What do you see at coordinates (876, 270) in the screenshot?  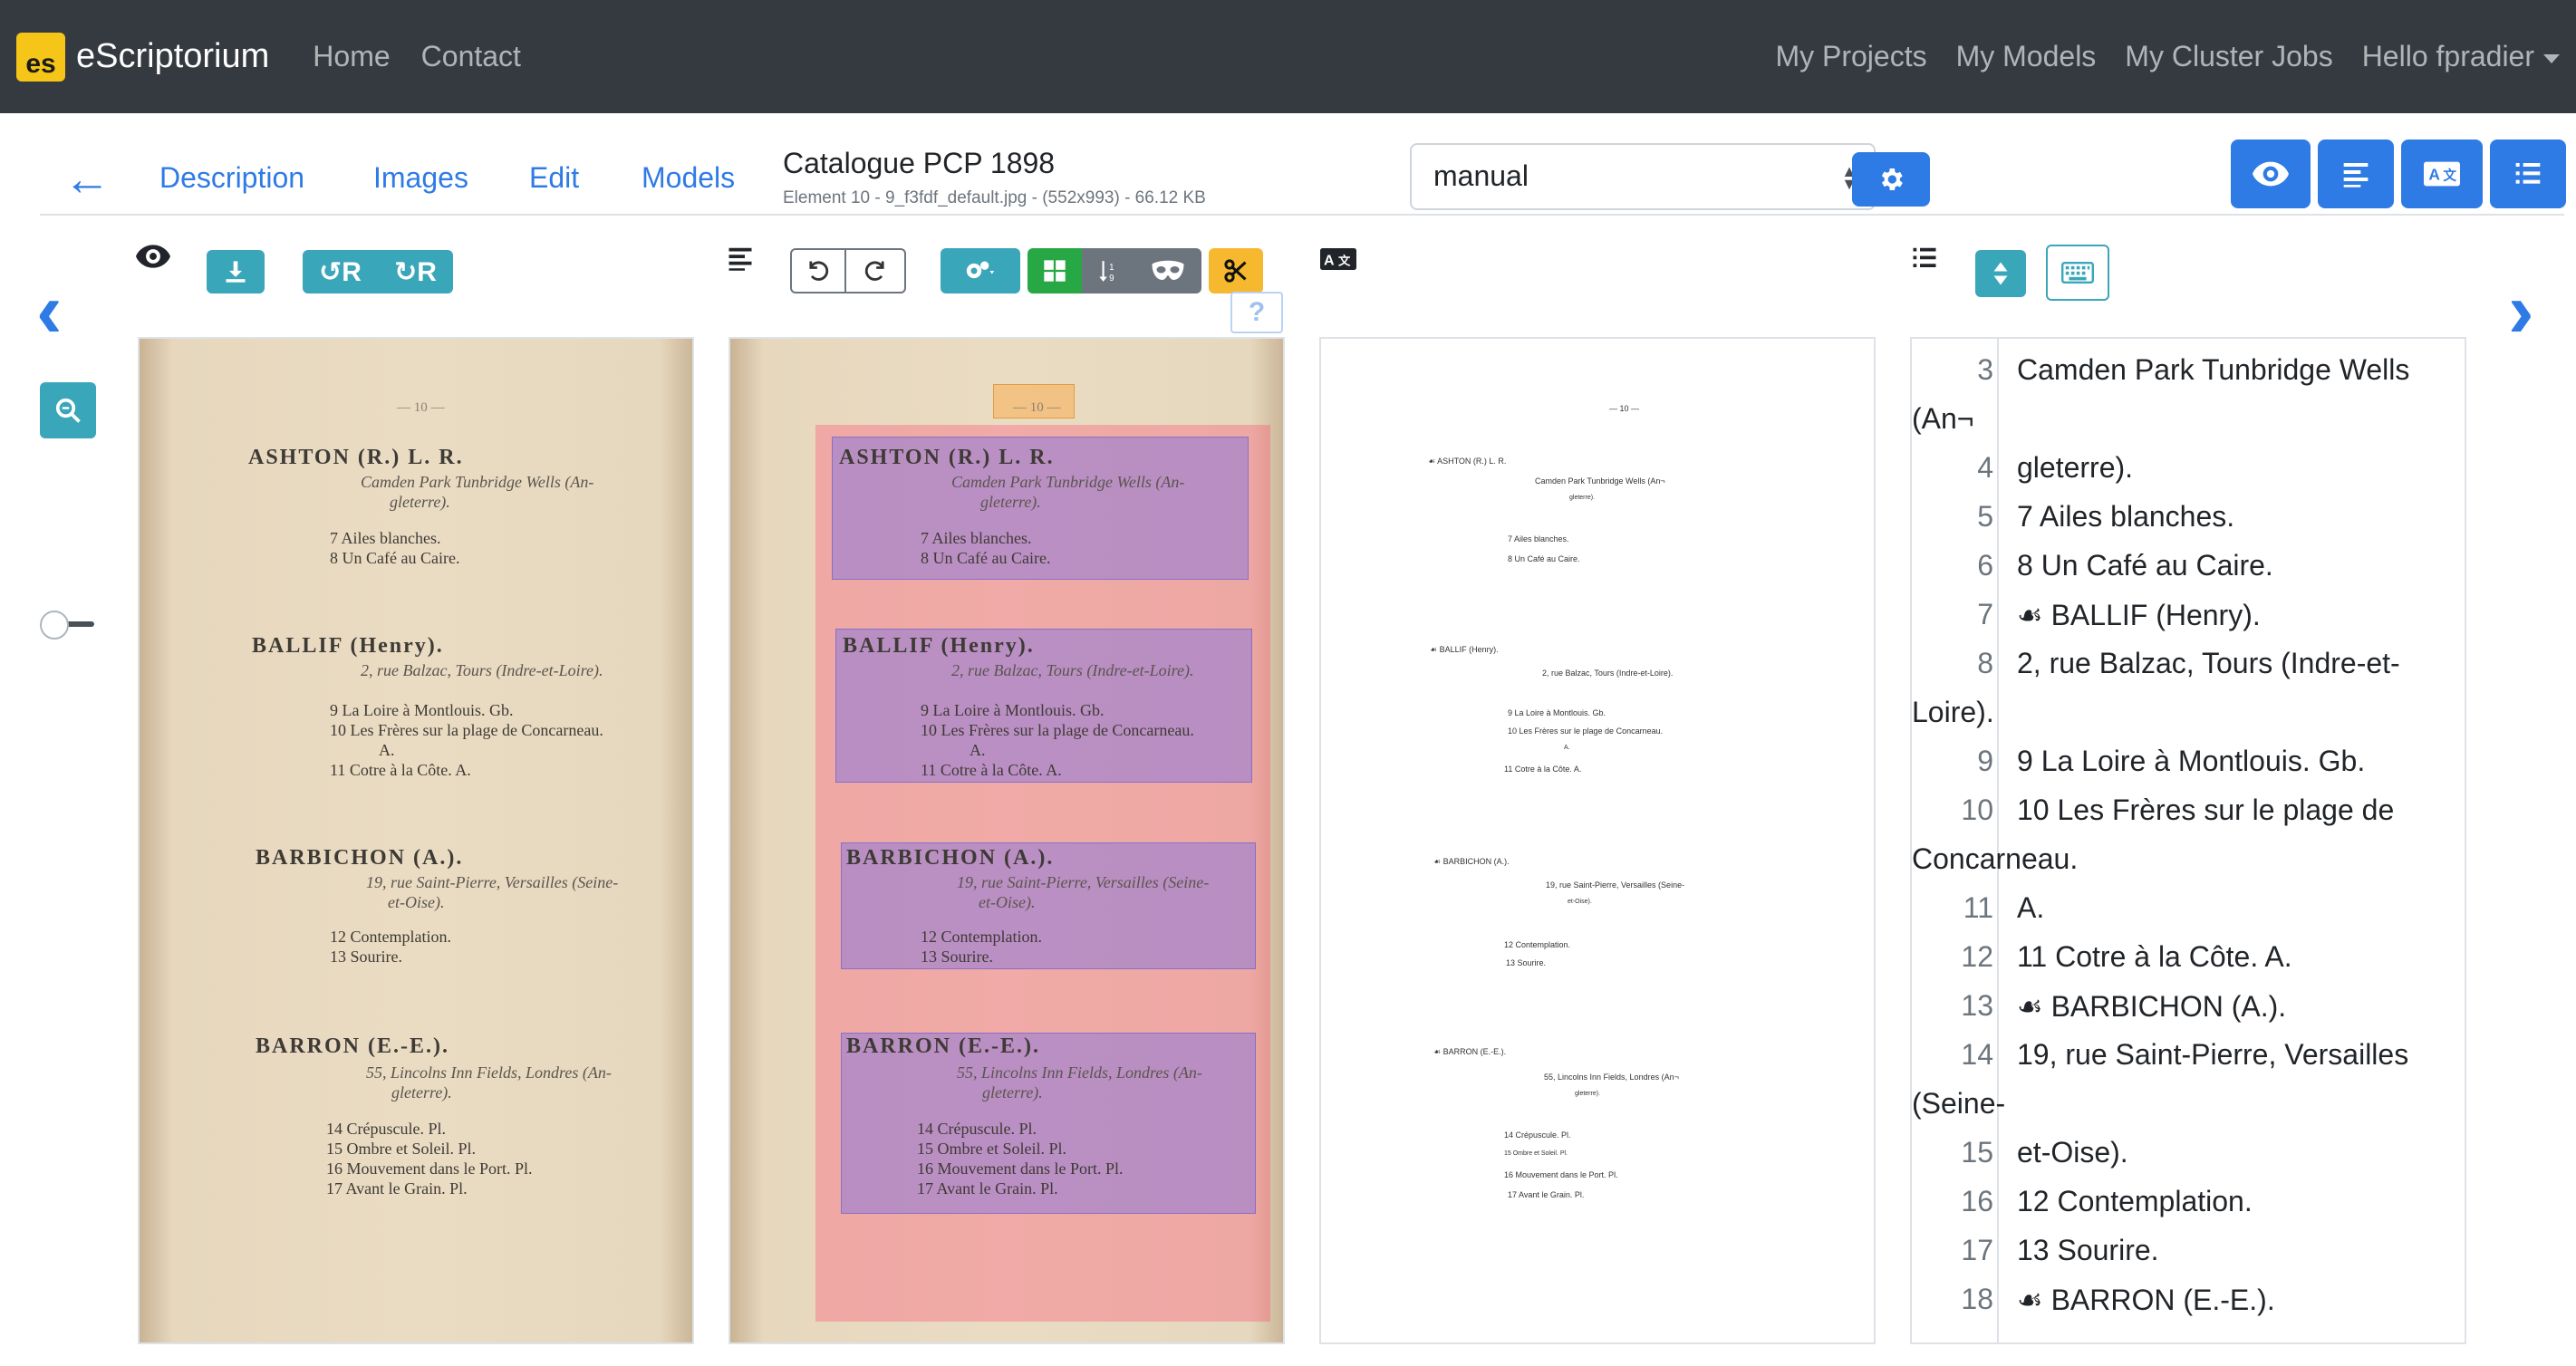 I see `redo-button` at bounding box center [876, 270].